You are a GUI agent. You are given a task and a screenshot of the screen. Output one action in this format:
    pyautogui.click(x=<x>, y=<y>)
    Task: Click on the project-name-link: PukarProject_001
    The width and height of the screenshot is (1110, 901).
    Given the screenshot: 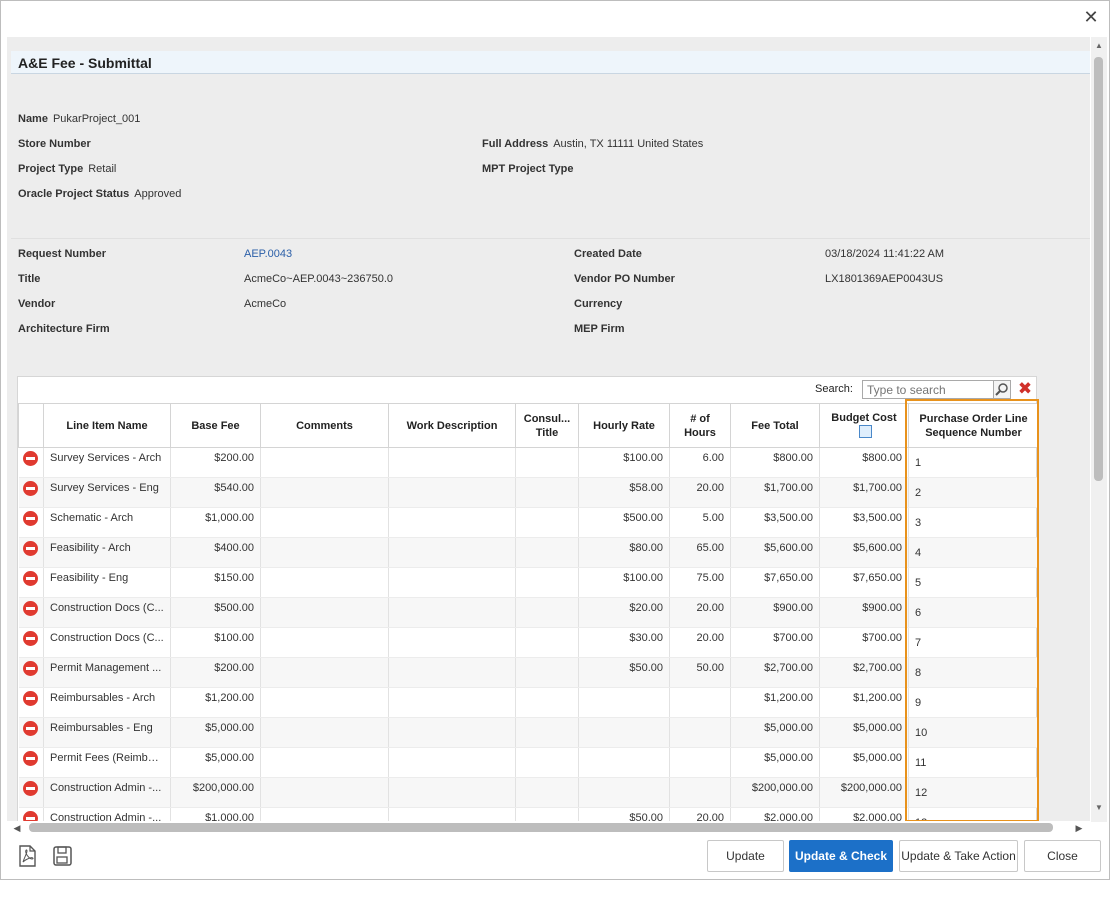 What is the action you would take?
    pyautogui.click(x=96, y=119)
    